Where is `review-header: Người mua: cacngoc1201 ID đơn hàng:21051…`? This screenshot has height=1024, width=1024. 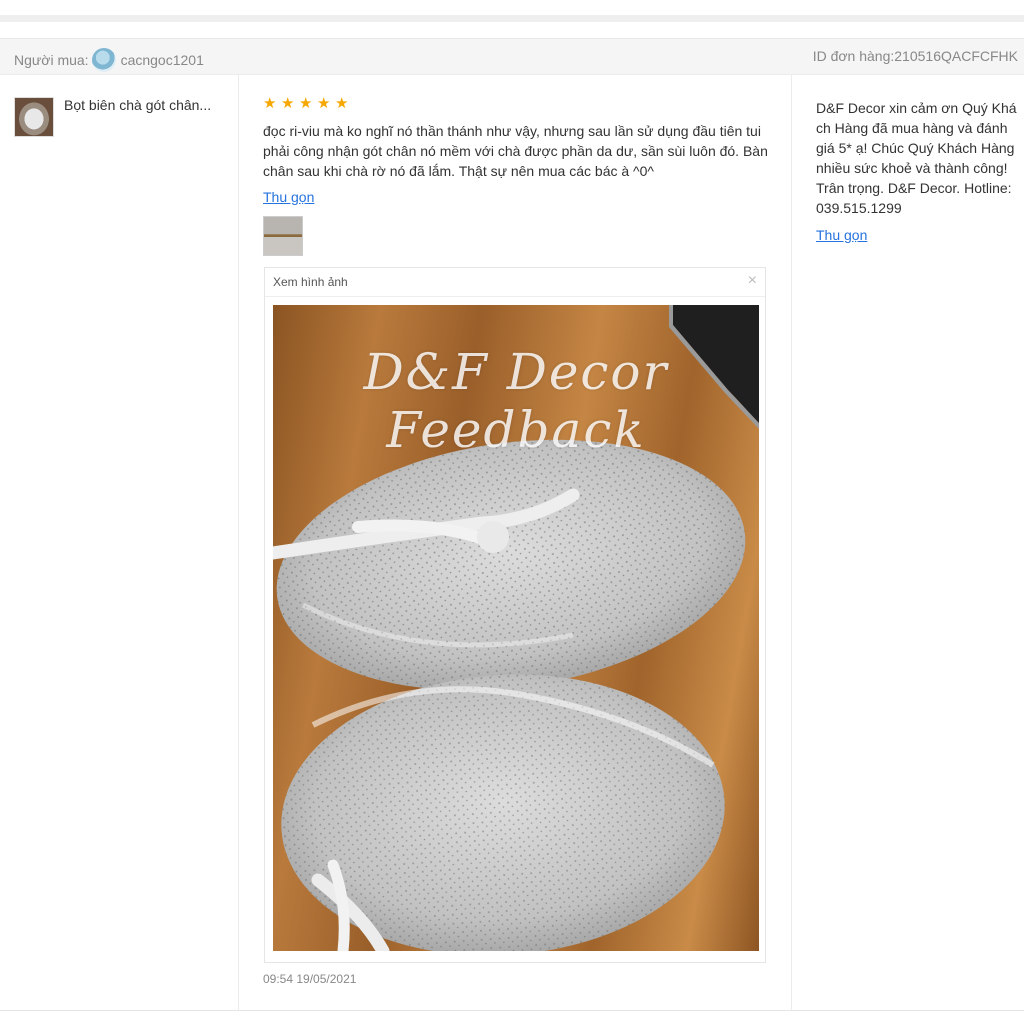 review-header: Người mua: cacngoc1201 ID đơn hàng:21051… is located at coordinates (512, 56).